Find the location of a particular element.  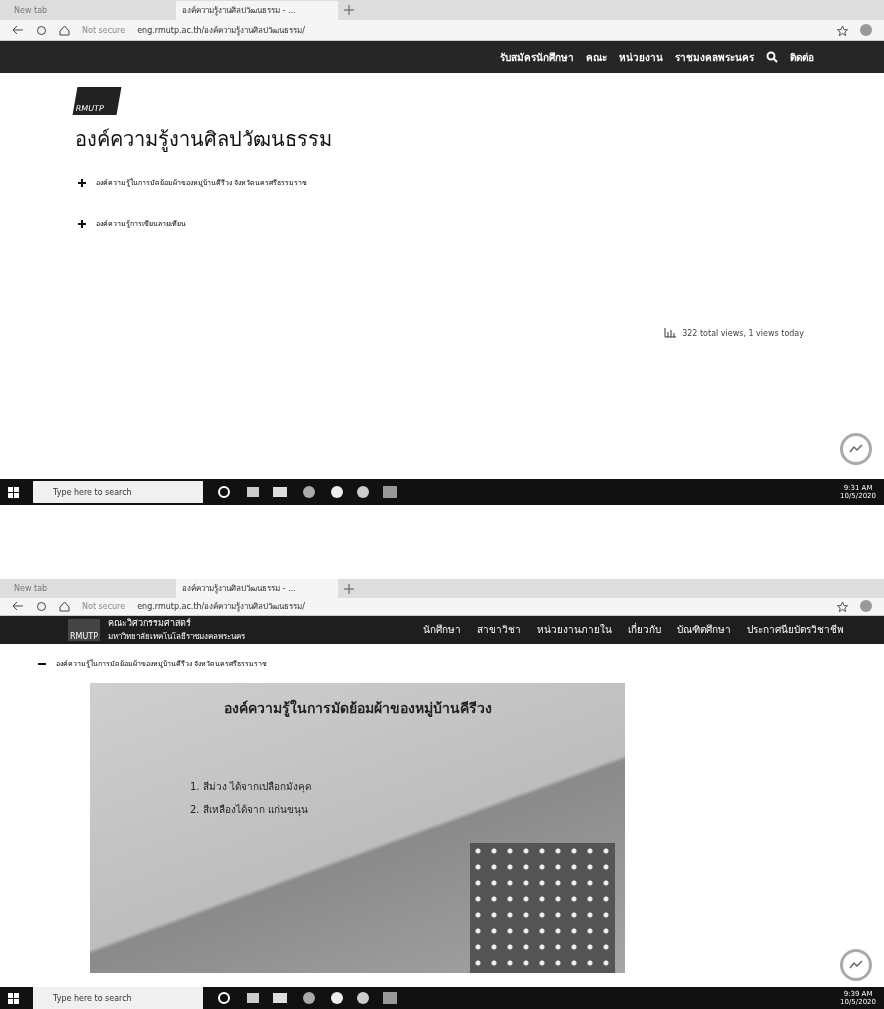

university-name: มหาวิทยาลัยเทคโนโลยีราชมงคลพระนคร is located at coordinates (177, 637).